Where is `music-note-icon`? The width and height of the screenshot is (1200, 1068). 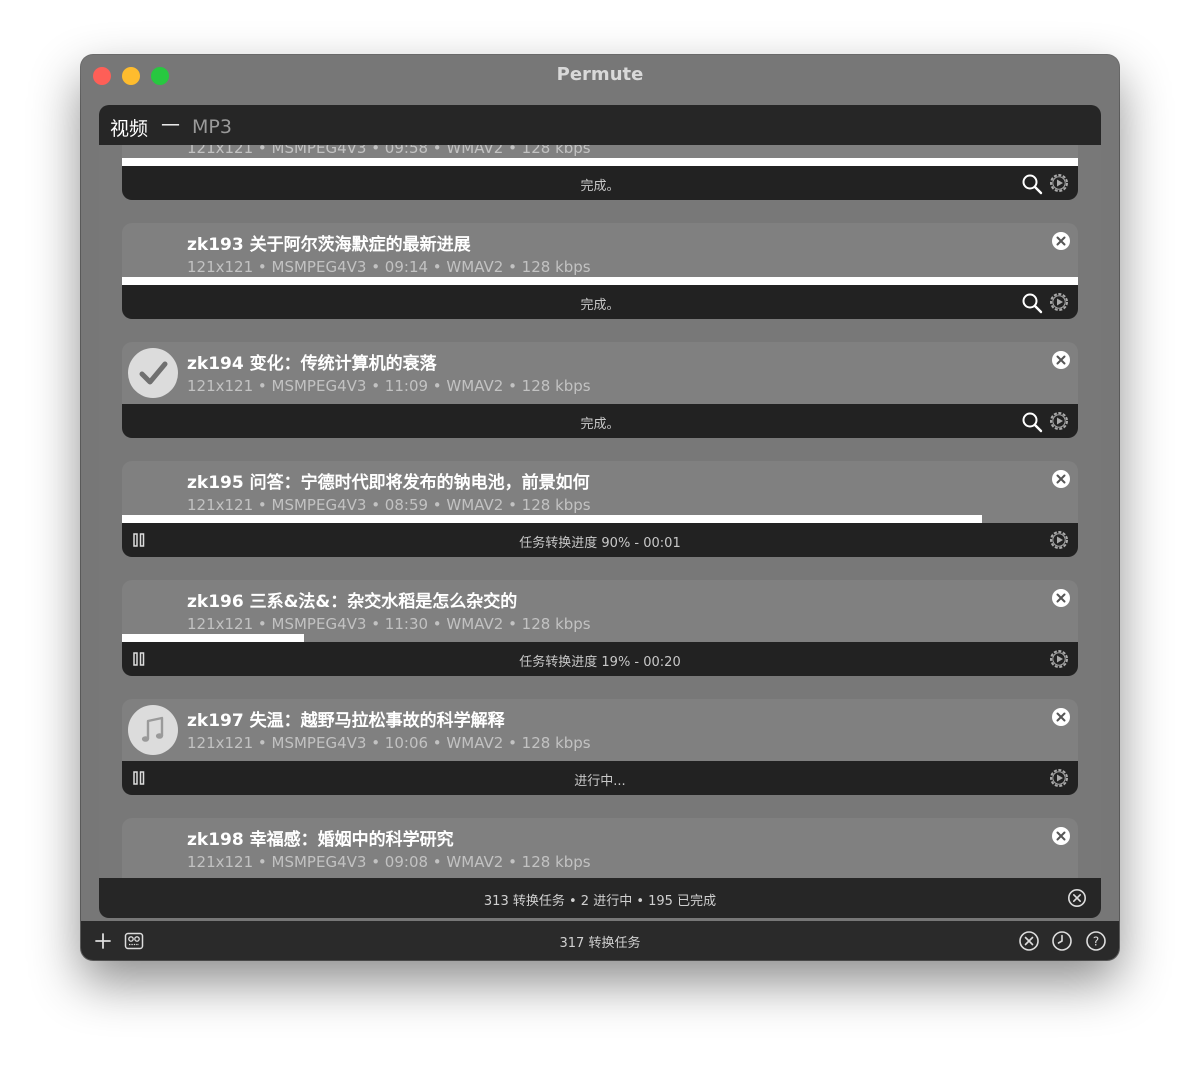 music-note-icon is located at coordinates (152, 729).